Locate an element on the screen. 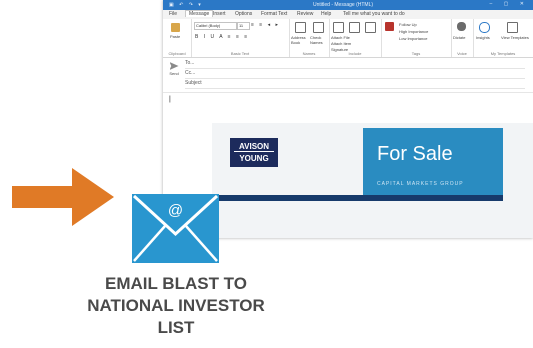  attach-item-label: Attach Item is located at coordinates (341, 43).